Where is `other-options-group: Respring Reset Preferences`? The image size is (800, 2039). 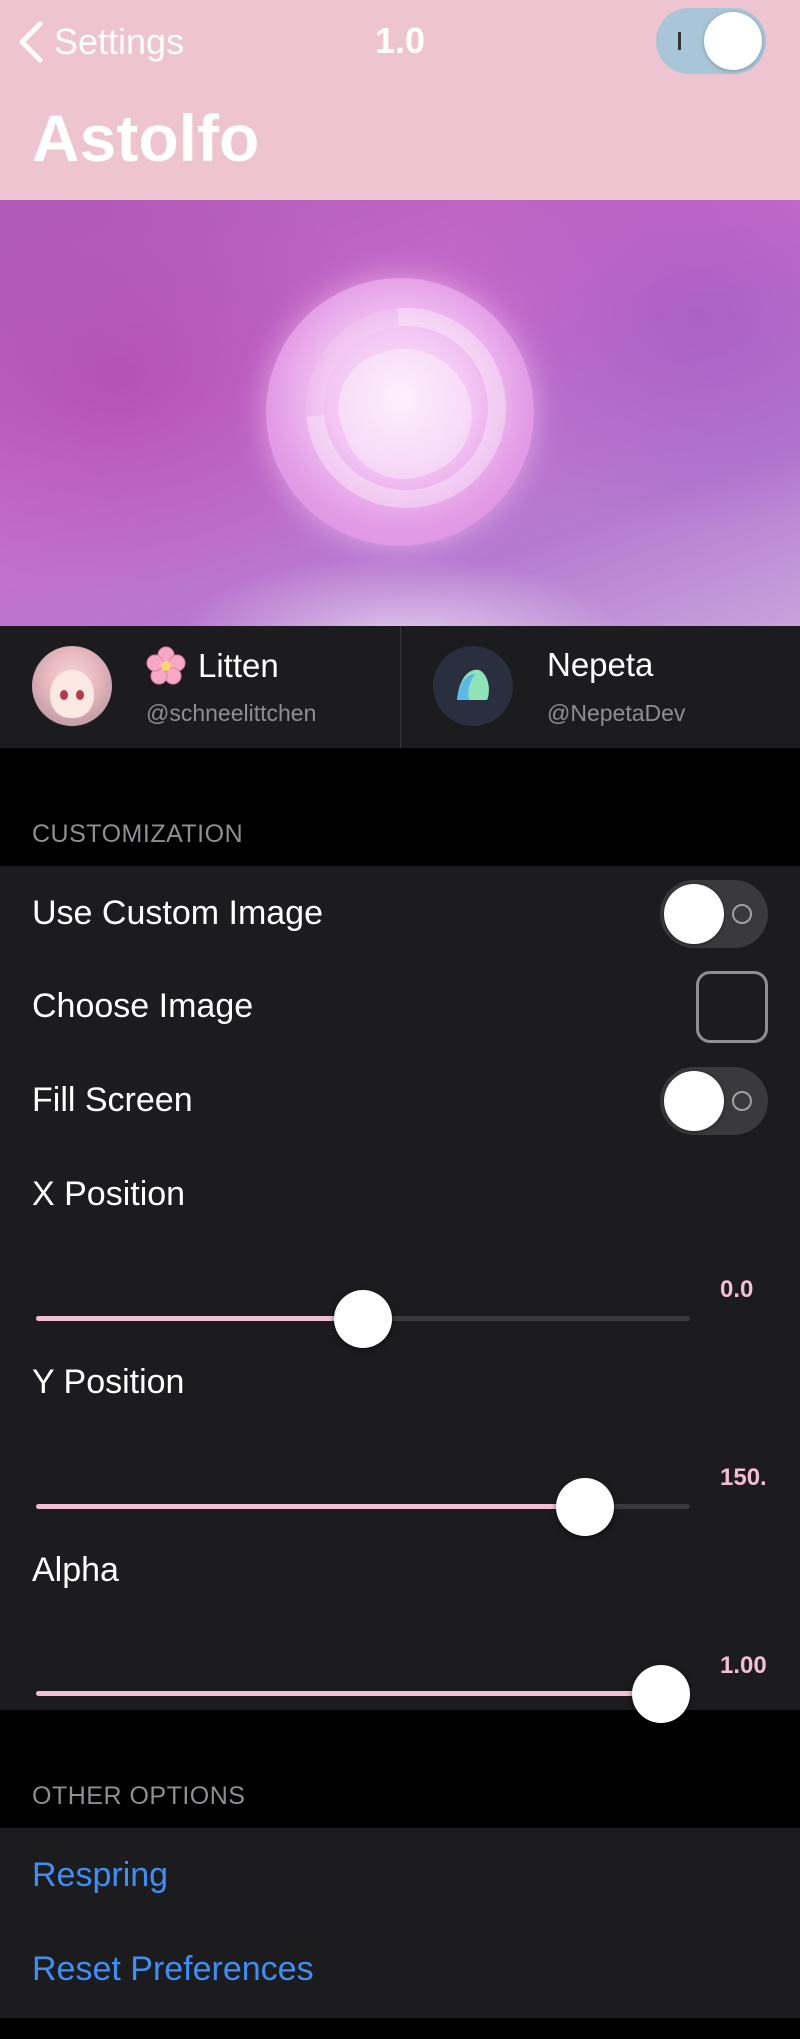
other-options-group: Respring Reset Preferences is located at coordinates (400, 1923).